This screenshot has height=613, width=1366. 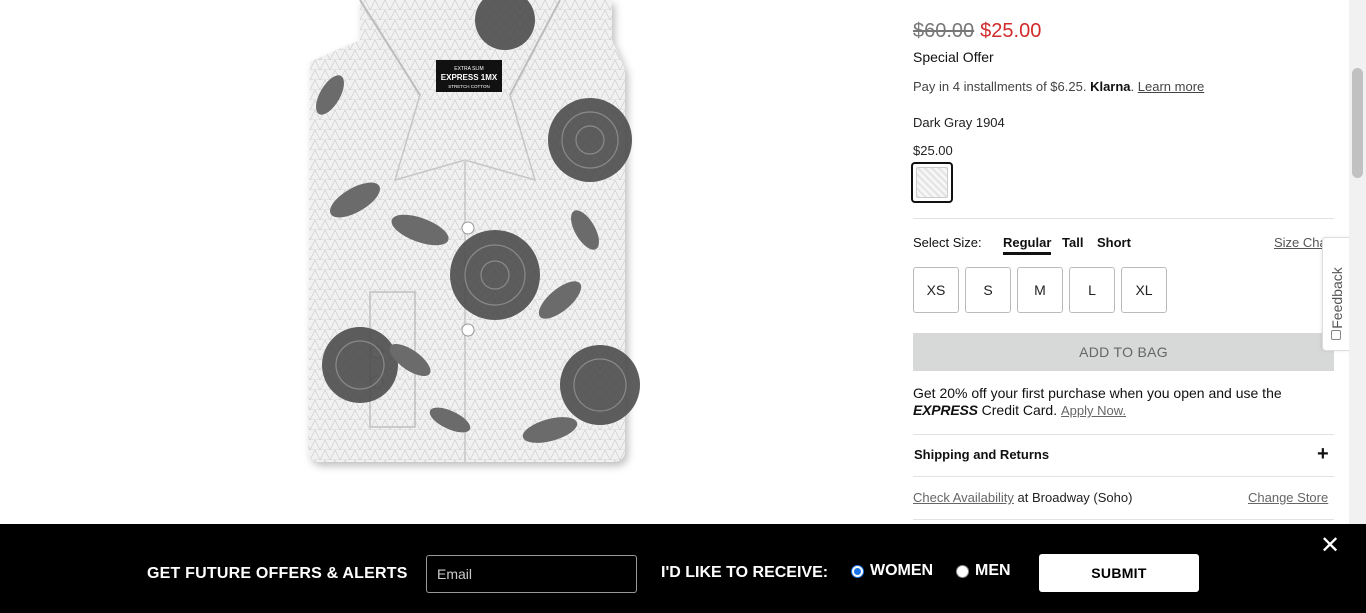 What do you see at coordinates (945, 410) in the screenshot?
I see `express-logo-text: EXPRESS` at bounding box center [945, 410].